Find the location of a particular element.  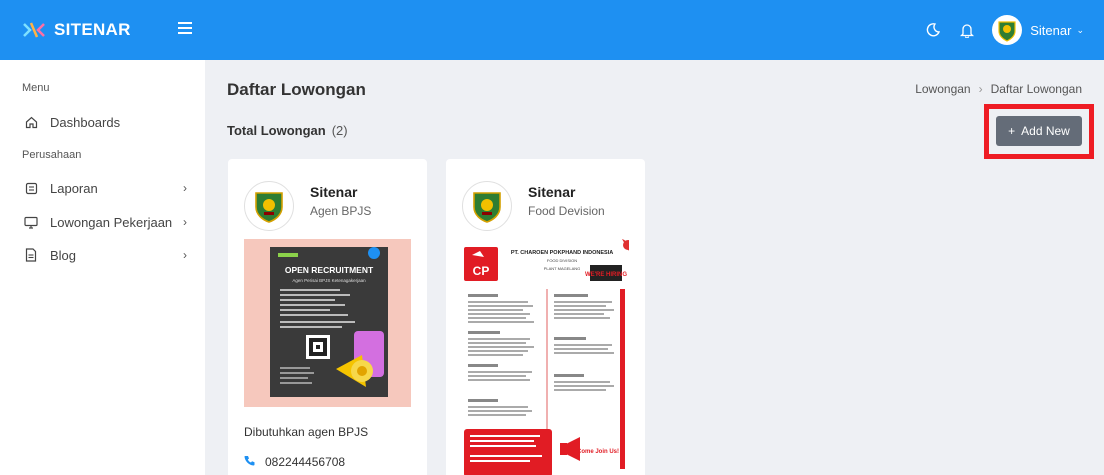

breadcrumb: Lowongan › Daftar Lowongan is located at coordinates (998, 89).